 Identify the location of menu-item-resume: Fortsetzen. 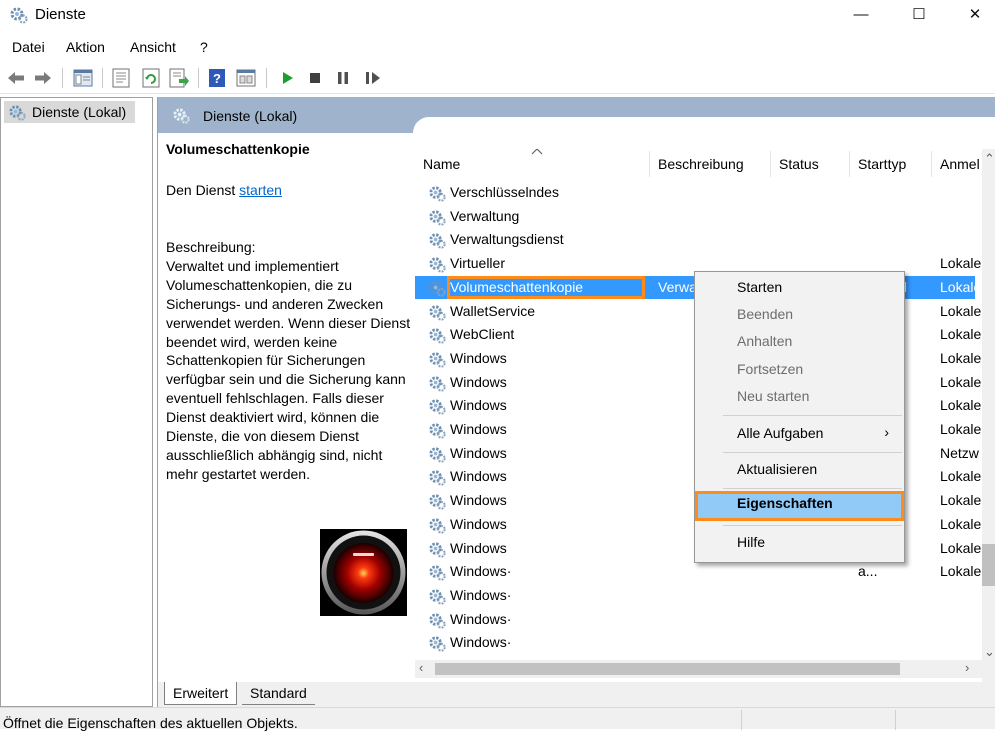
(799, 370).